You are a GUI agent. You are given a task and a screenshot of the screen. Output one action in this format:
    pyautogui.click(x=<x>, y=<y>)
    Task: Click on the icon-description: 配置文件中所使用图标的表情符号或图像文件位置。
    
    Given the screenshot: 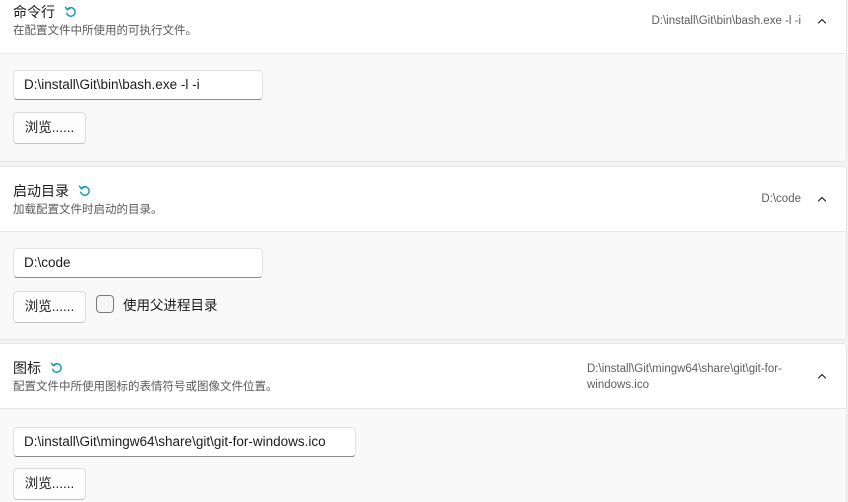 What is the action you would take?
    pyautogui.click(x=145, y=387)
    